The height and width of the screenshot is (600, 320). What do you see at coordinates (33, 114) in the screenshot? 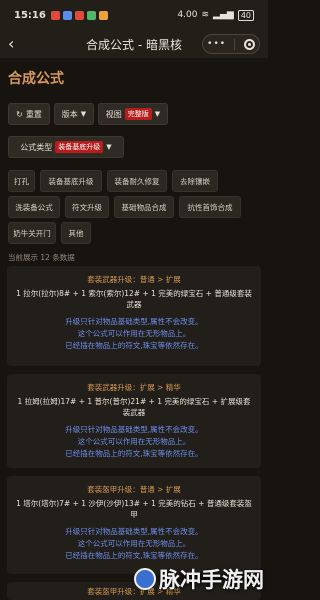
I see `reset-label: 重置` at bounding box center [33, 114].